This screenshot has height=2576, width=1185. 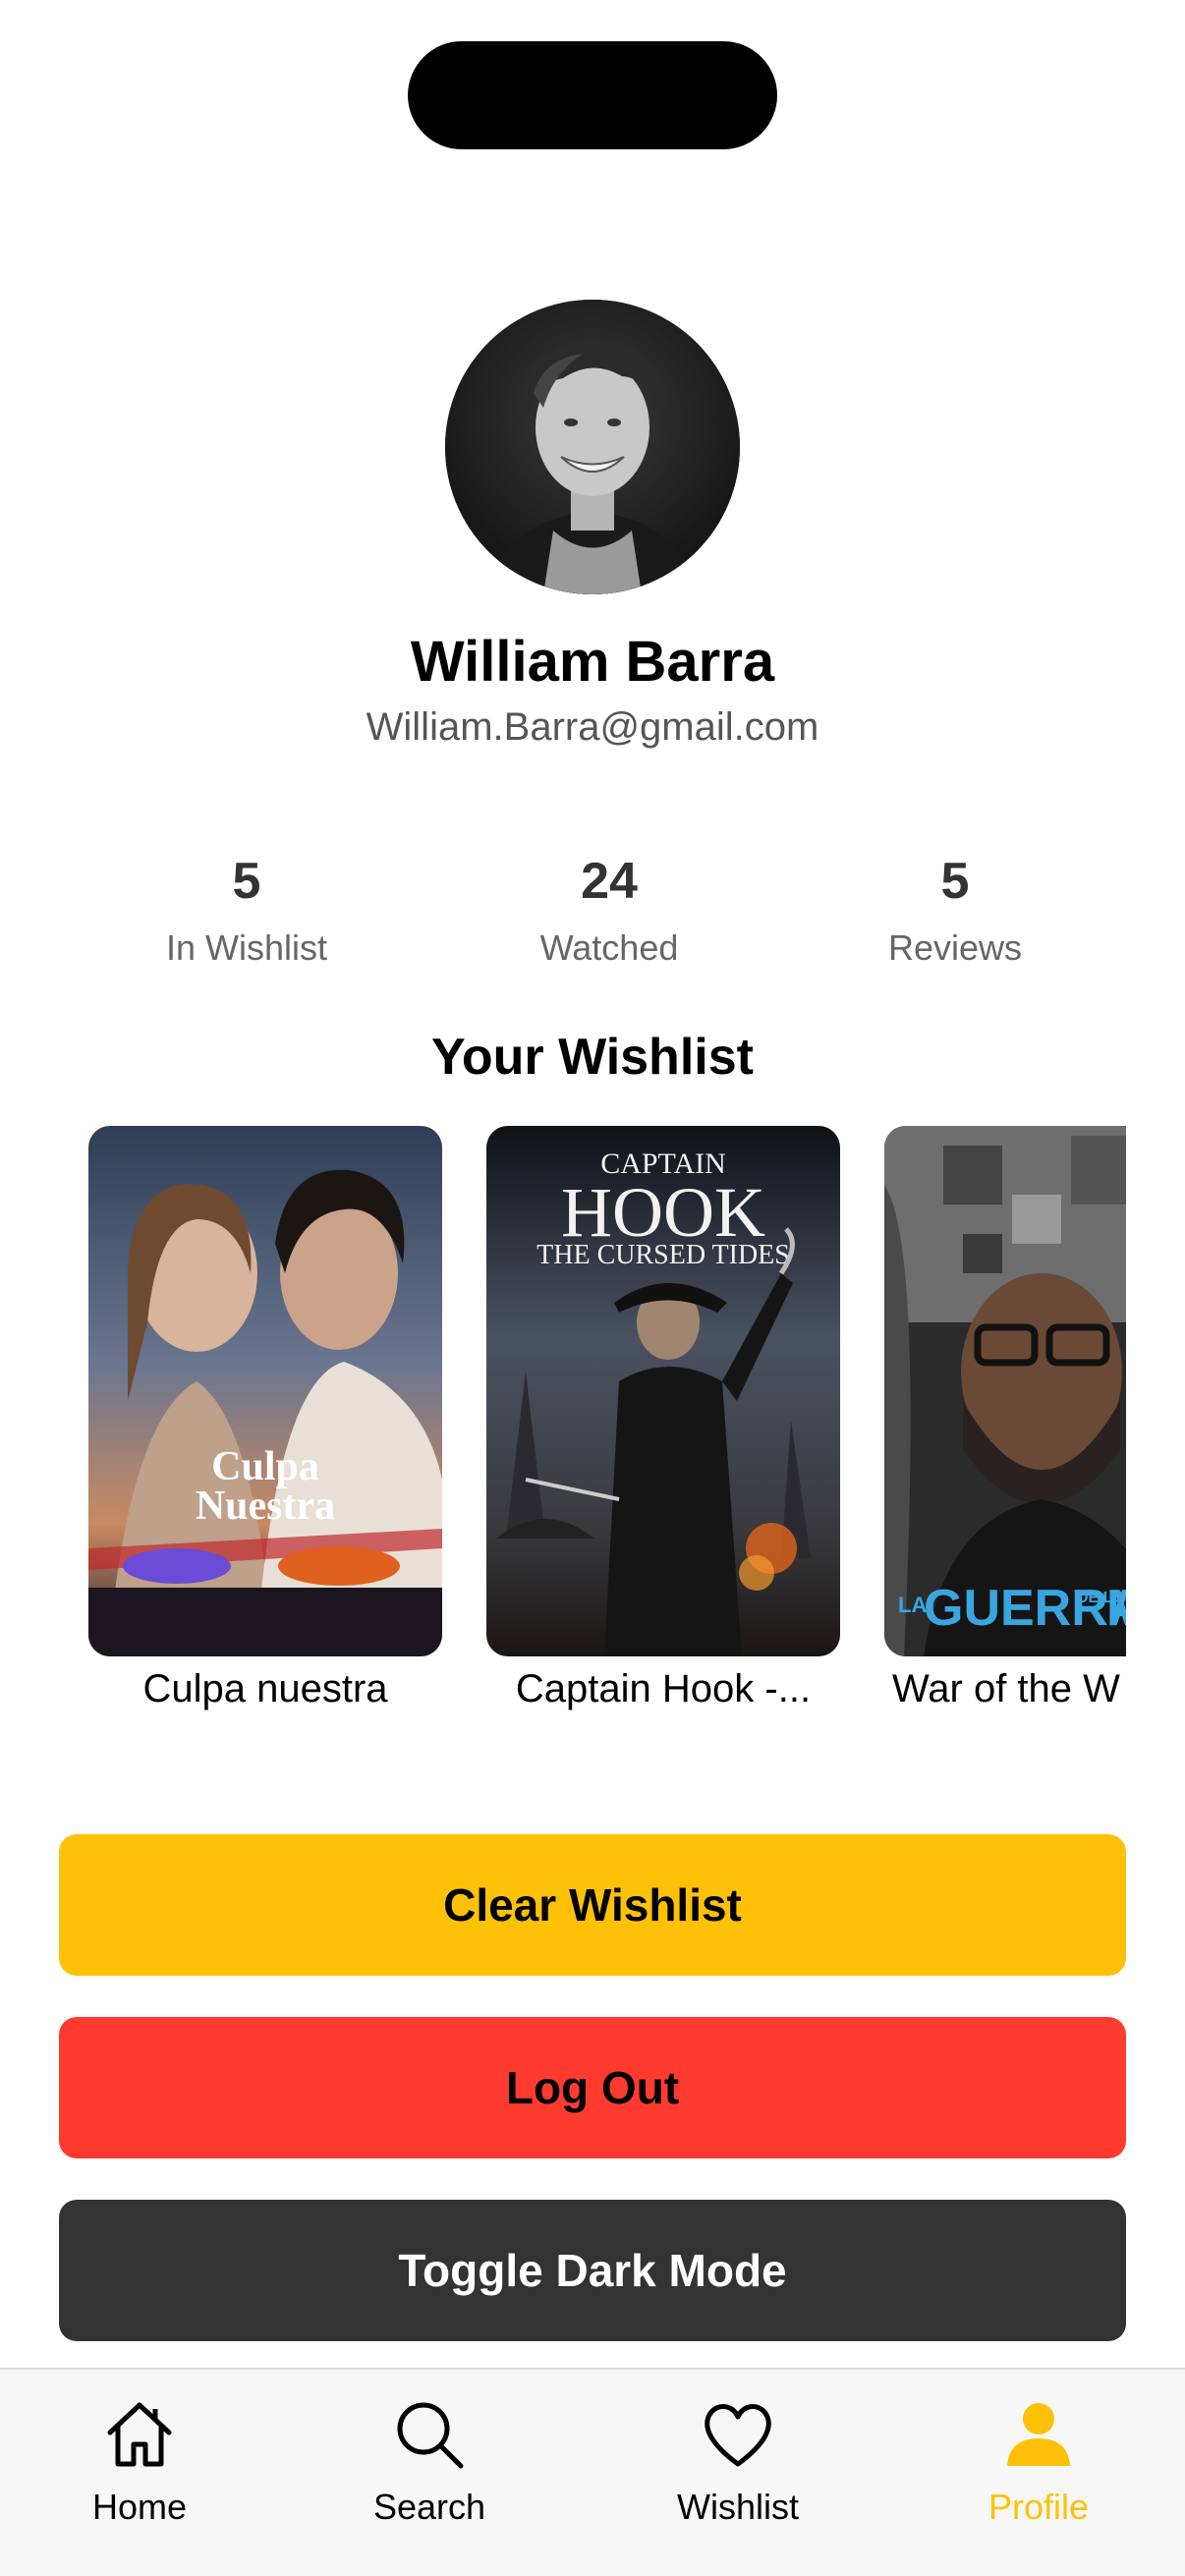 I want to click on stat-watched: 24 Watched, so click(x=609, y=910).